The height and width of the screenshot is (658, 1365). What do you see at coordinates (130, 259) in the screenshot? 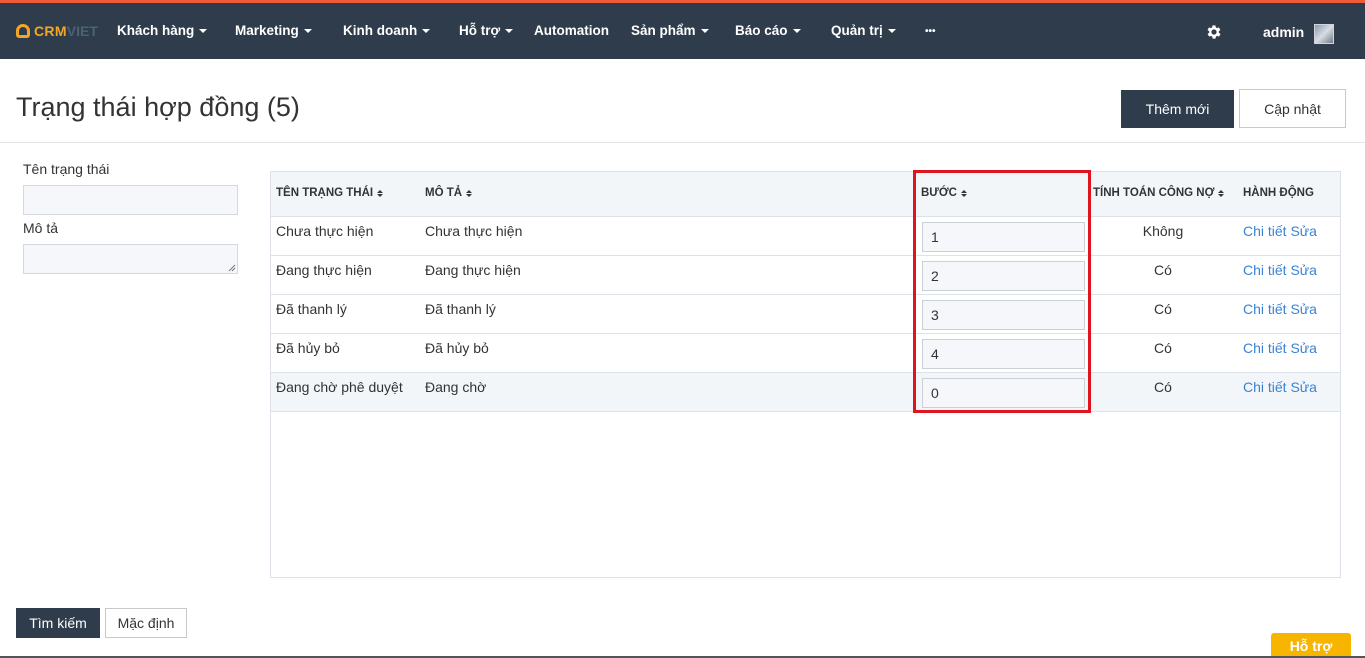
I see `description-textarea` at bounding box center [130, 259].